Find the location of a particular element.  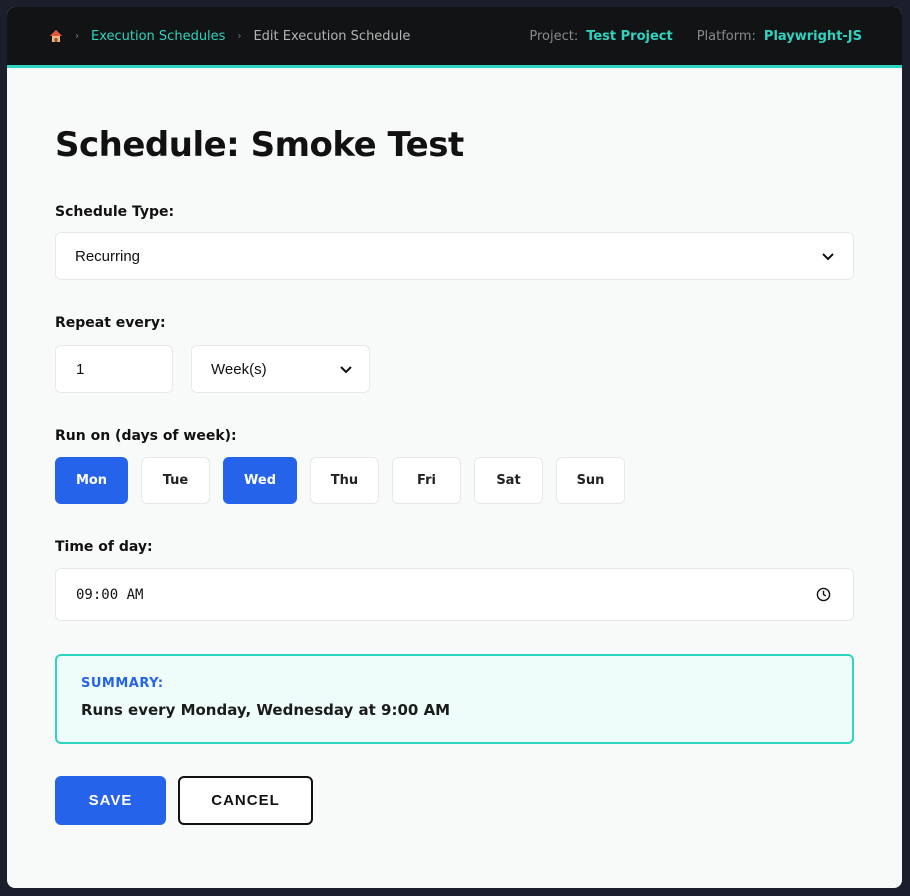

summary-text: Runs every Monday, Wednesday at 9:00 AM is located at coordinates (266, 710).